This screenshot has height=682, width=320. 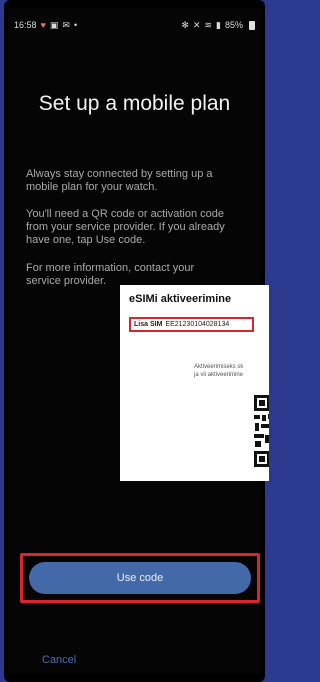 What do you see at coordinates (219, 367) in the screenshot?
I see `activation-text-line-1: Aktiveerimiseks sk` at bounding box center [219, 367].